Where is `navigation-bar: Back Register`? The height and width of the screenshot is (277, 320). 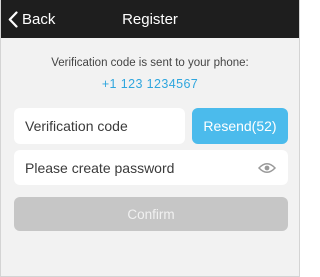
navigation-bar: Back Register is located at coordinates (150, 19).